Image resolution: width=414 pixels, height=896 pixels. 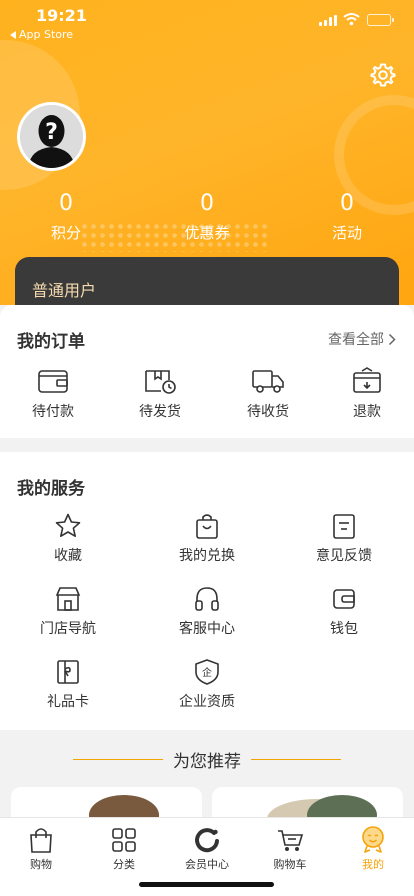 What do you see at coordinates (268, 381) in the screenshot?
I see `truck-icon` at bounding box center [268, 381].